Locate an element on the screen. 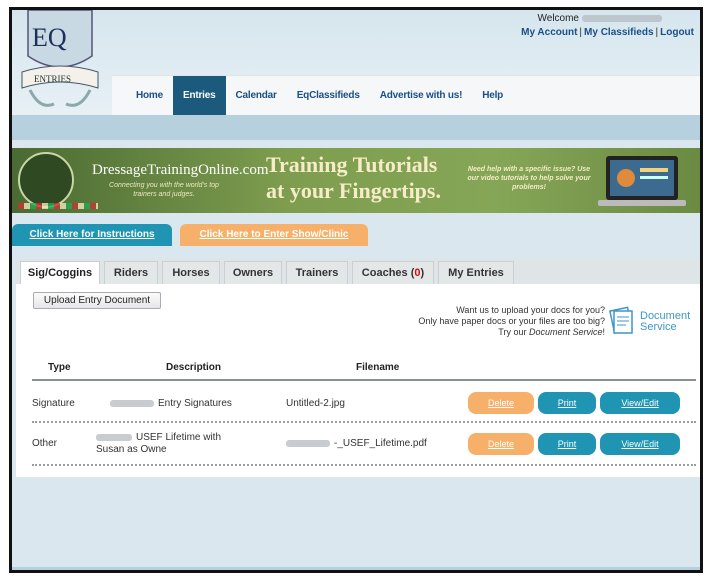 The height and width of the screenshot is (577, 711). welcome-text: Welcome is located at coordinates (599, 18).